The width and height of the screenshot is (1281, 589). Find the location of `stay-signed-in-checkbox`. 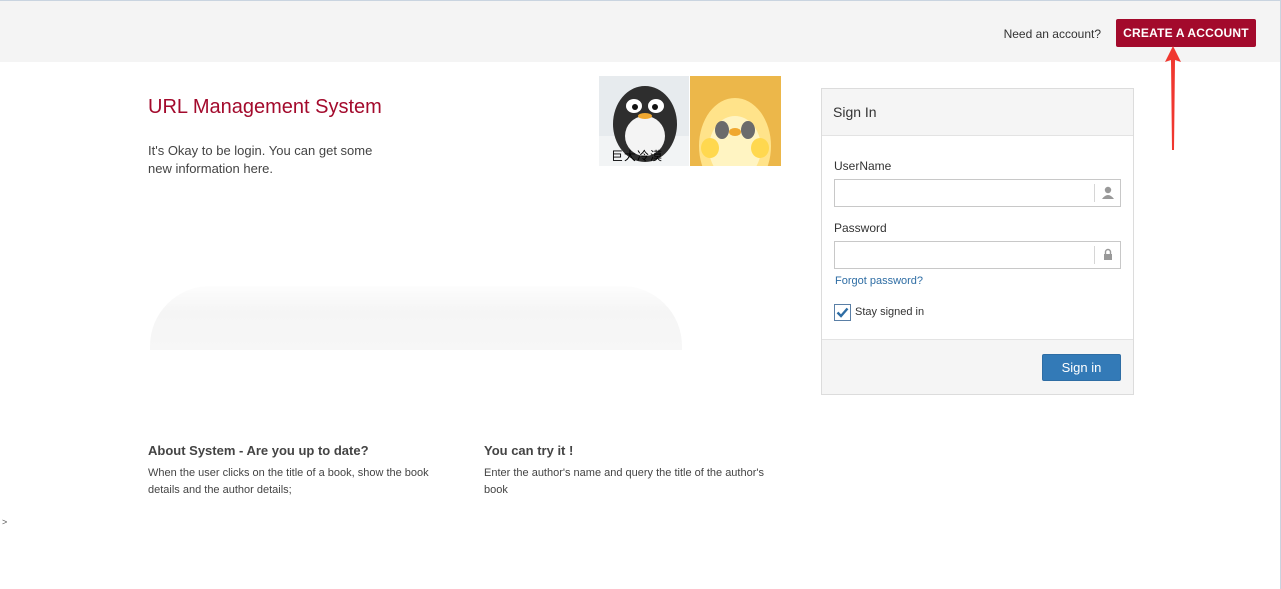

stay-signed-in-checkbox is located at coordinates (842, 312).